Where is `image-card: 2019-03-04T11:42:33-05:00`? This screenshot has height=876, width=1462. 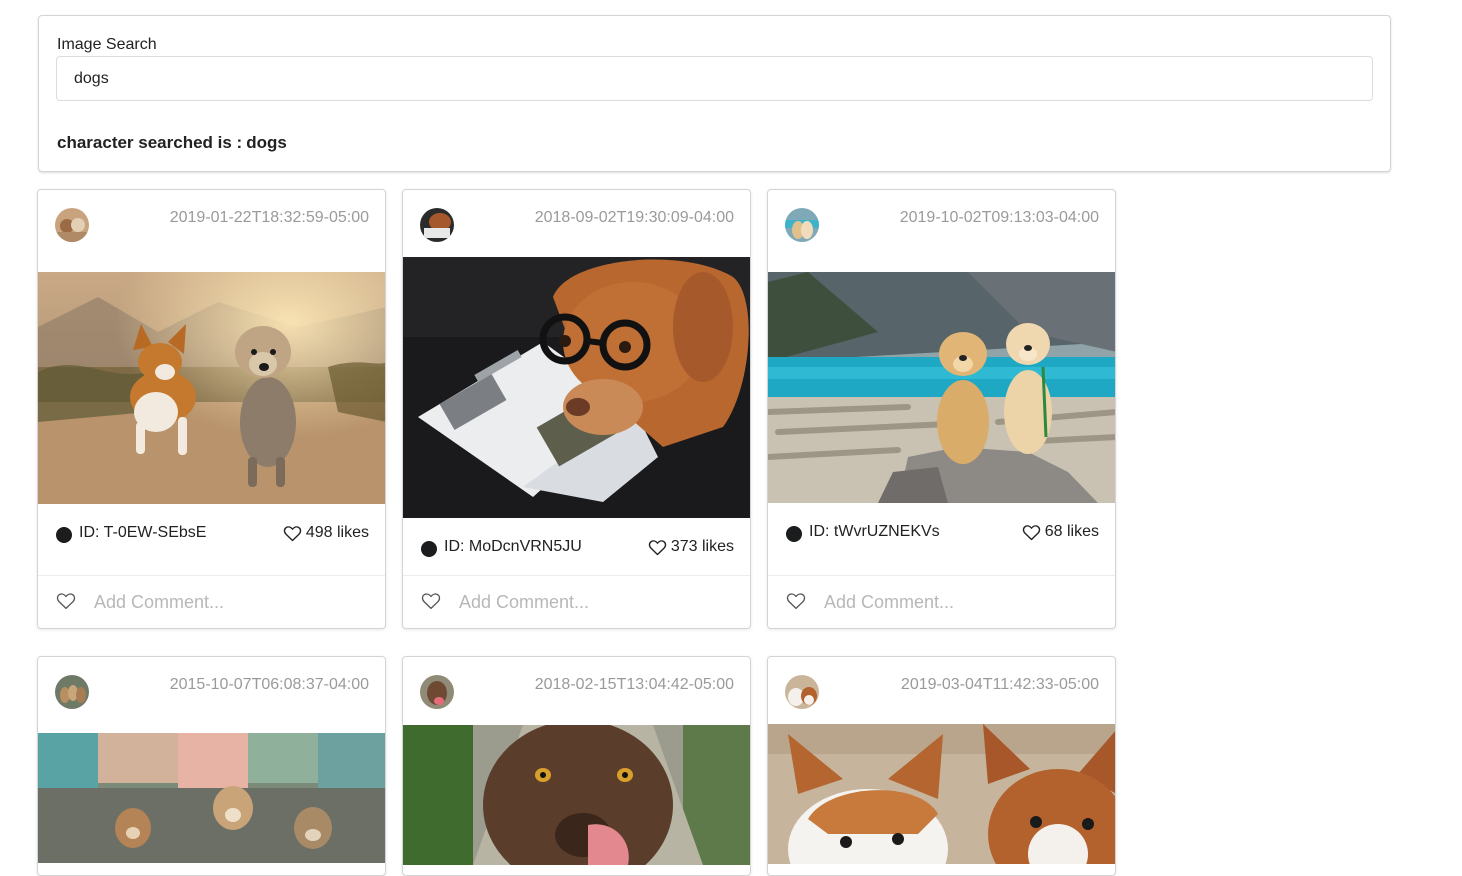 image-card: 2019-03-04T11:42:33-05:00 is located at coordinates (941, 766).